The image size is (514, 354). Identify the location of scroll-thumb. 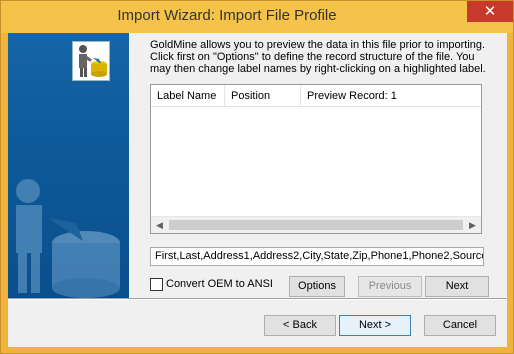
(316, 225).